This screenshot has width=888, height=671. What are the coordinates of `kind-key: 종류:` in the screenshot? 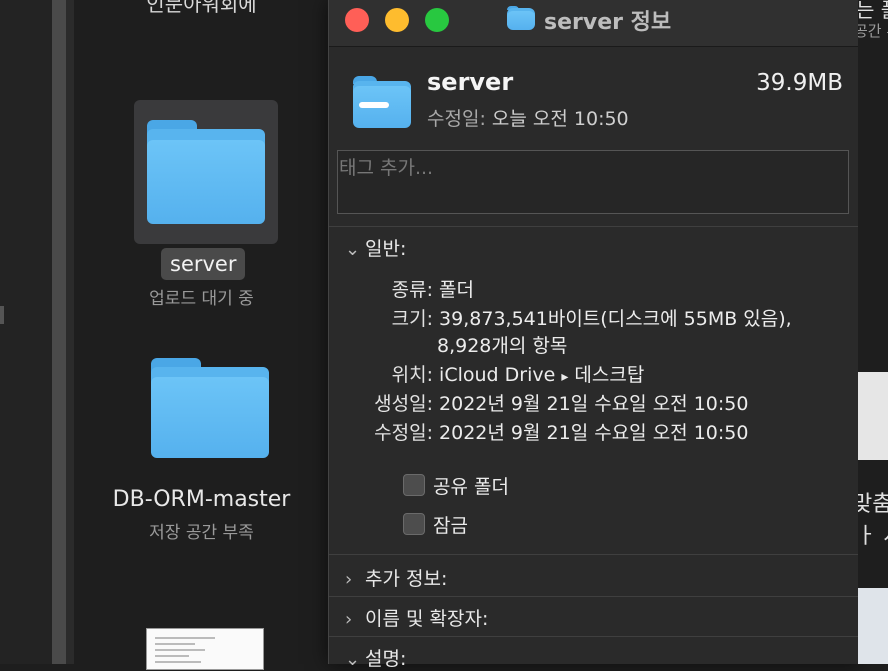 It's located at (412, 290).